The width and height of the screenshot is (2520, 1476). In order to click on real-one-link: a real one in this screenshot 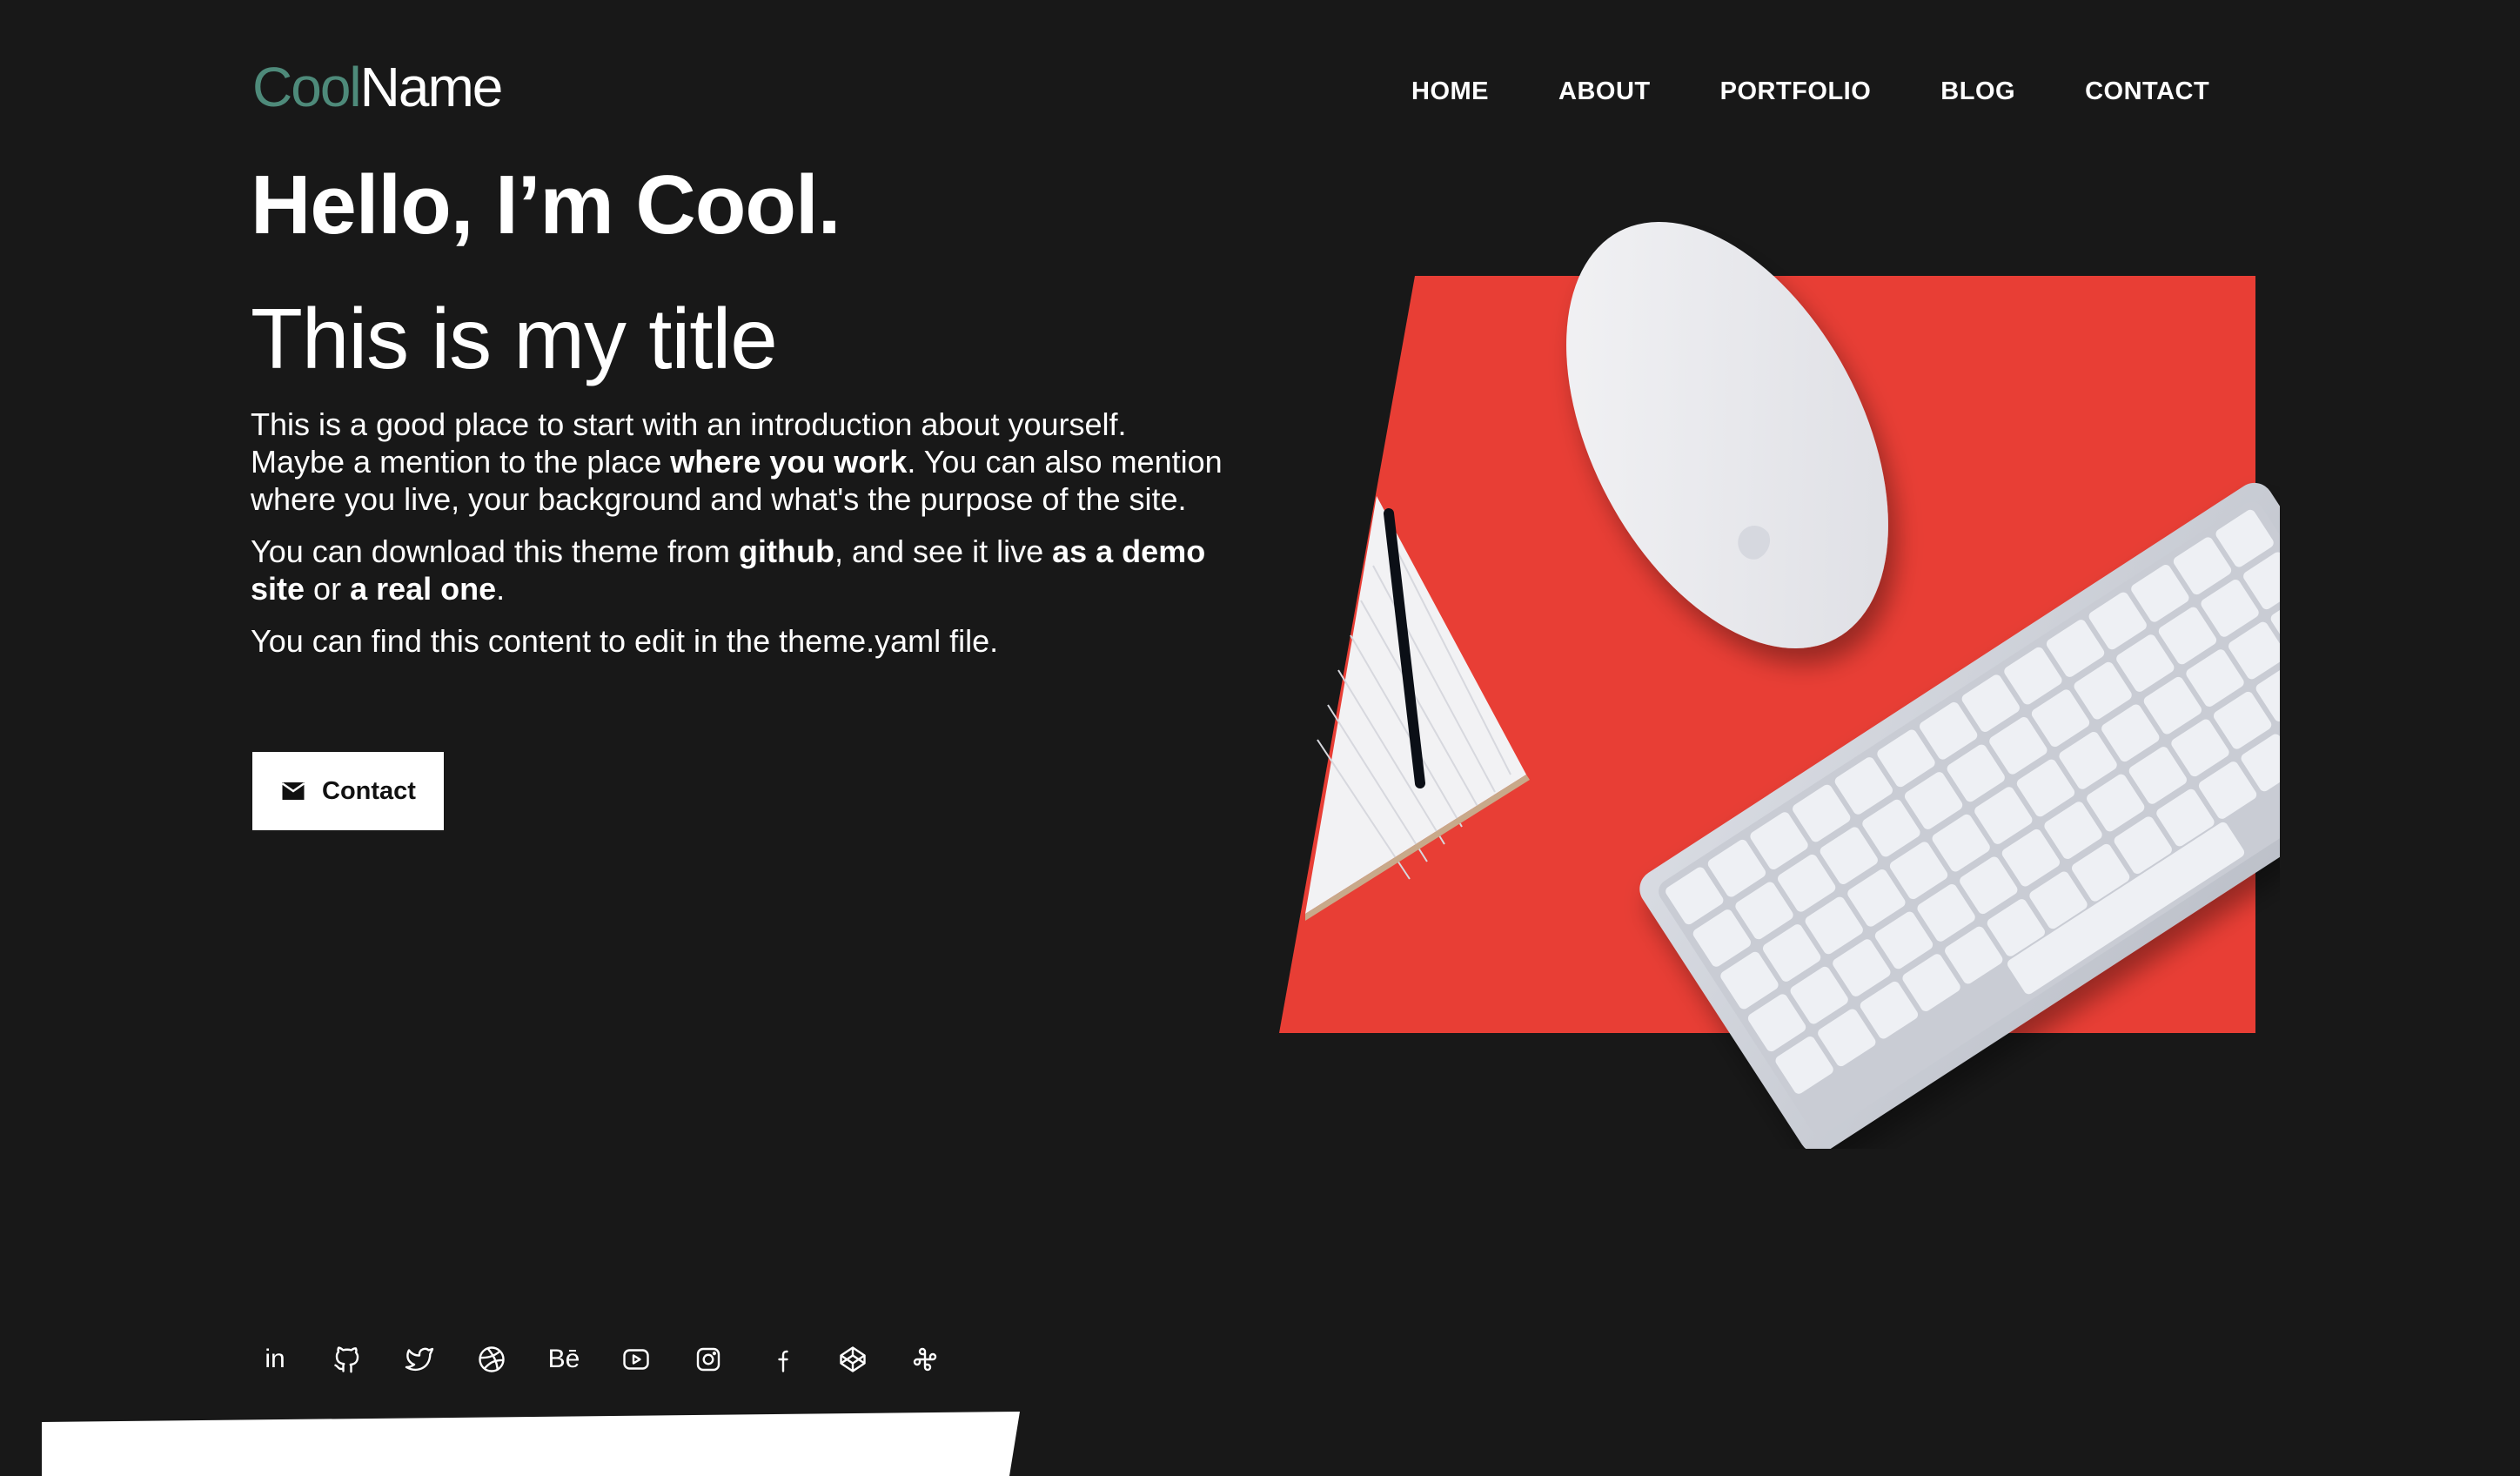, I will do `click(423, 589)`.